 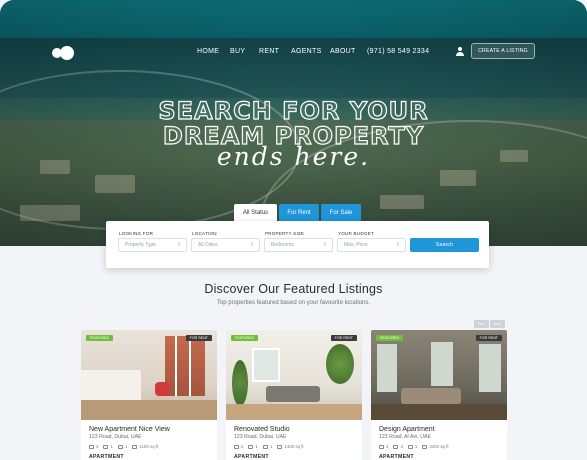 I want to click on nav-about: ABOUT, so click(x=343, y=51).